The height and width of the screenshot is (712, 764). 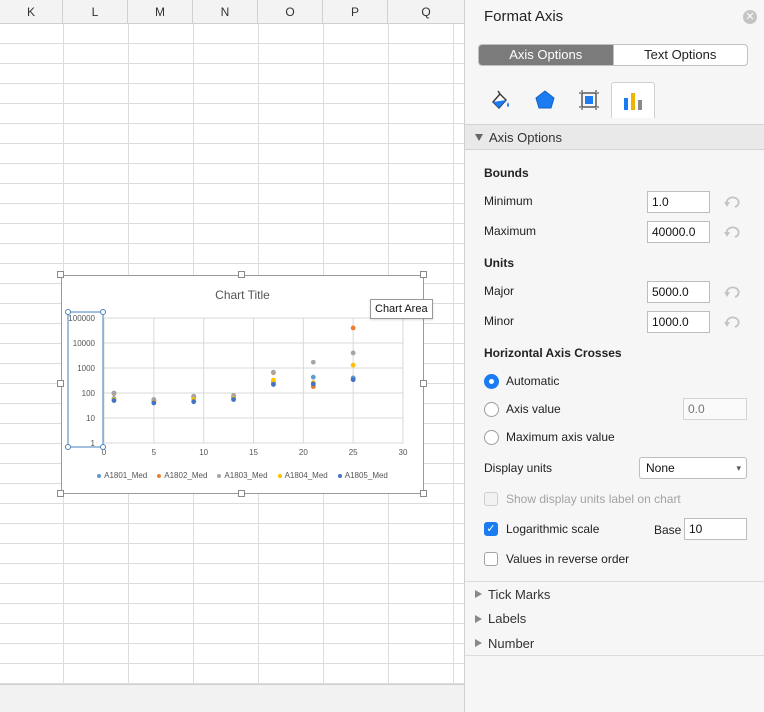 I want to click on radio-maximum-axis-value, so click(x=491, y=437).